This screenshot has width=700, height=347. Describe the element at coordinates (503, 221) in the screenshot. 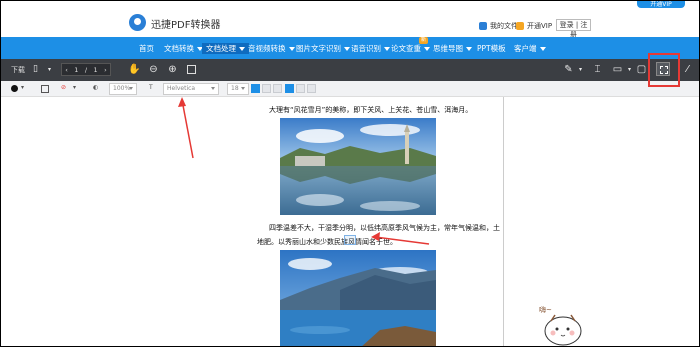

I see `panel-divider` at that location.